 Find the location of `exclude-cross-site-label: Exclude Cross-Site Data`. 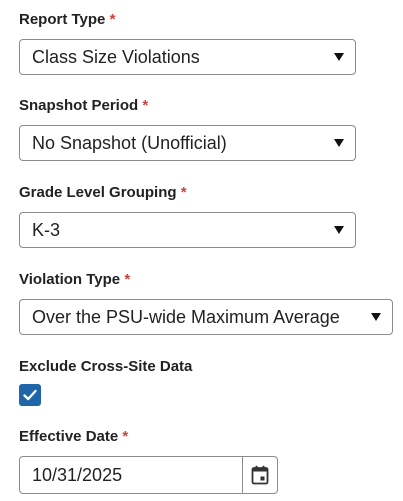

exclude-cross-site-label: Exclude Cross-Site Data is located at coordinates (106, 366).